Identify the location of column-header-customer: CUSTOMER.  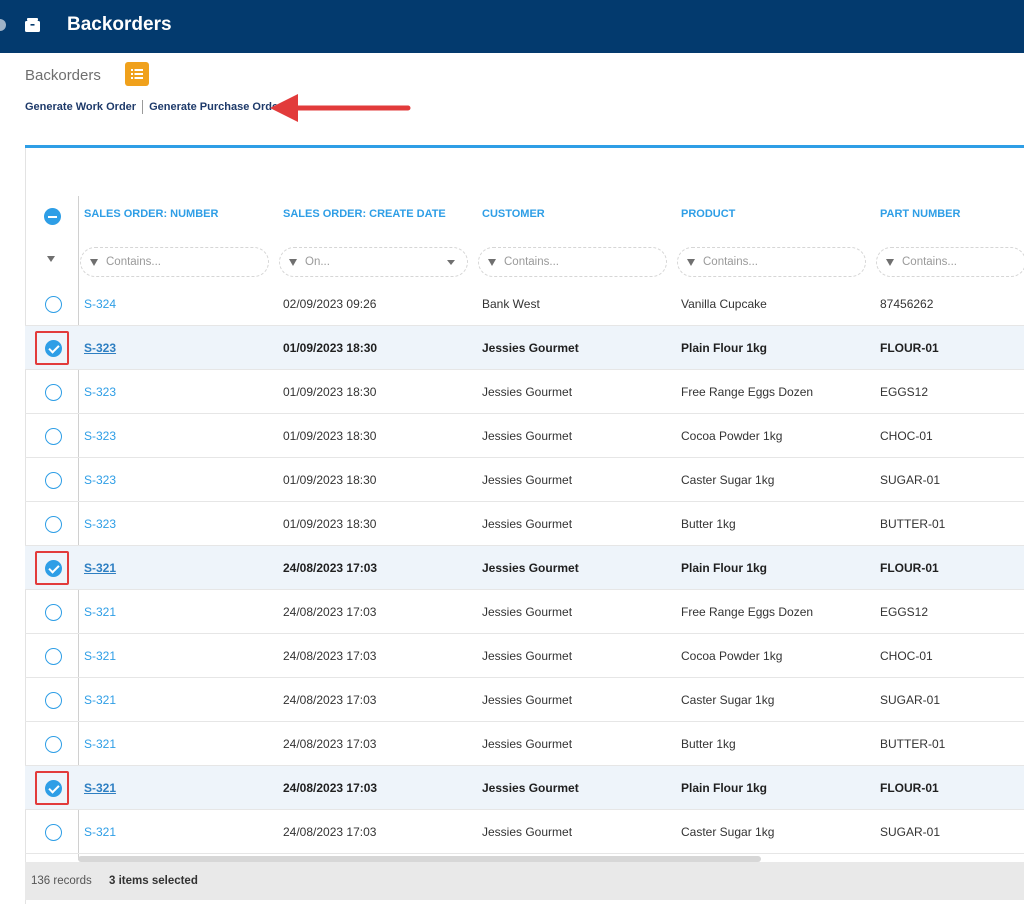
(513, 217).